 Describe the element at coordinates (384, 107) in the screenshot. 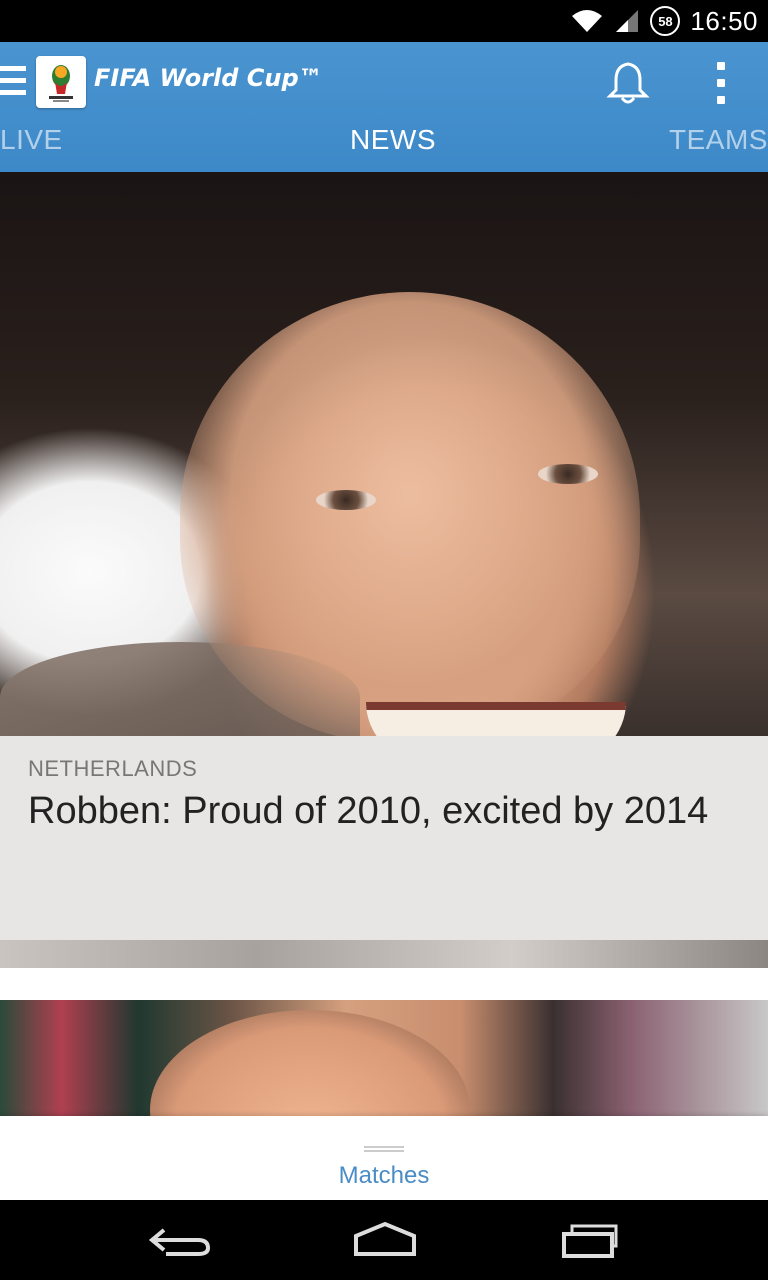

I see `app-bar: FIFA World Cup™ LIVE NEWS TEAMS` at that location.